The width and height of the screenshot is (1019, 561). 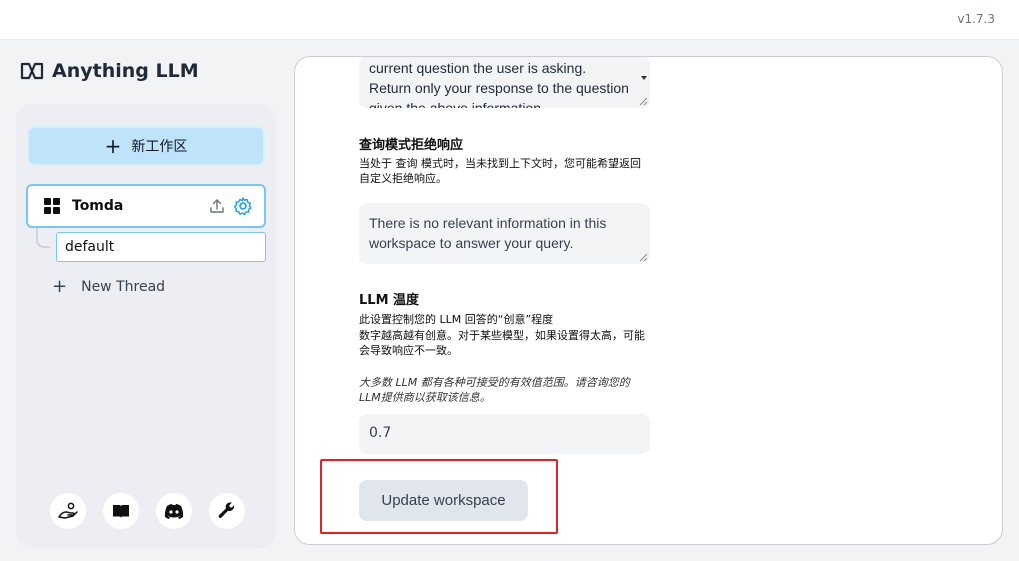 I want to click on llm-temperature-description-1: 此设置控制您的 LLM 回答的“创意”程度, so click(x=456, y=319).